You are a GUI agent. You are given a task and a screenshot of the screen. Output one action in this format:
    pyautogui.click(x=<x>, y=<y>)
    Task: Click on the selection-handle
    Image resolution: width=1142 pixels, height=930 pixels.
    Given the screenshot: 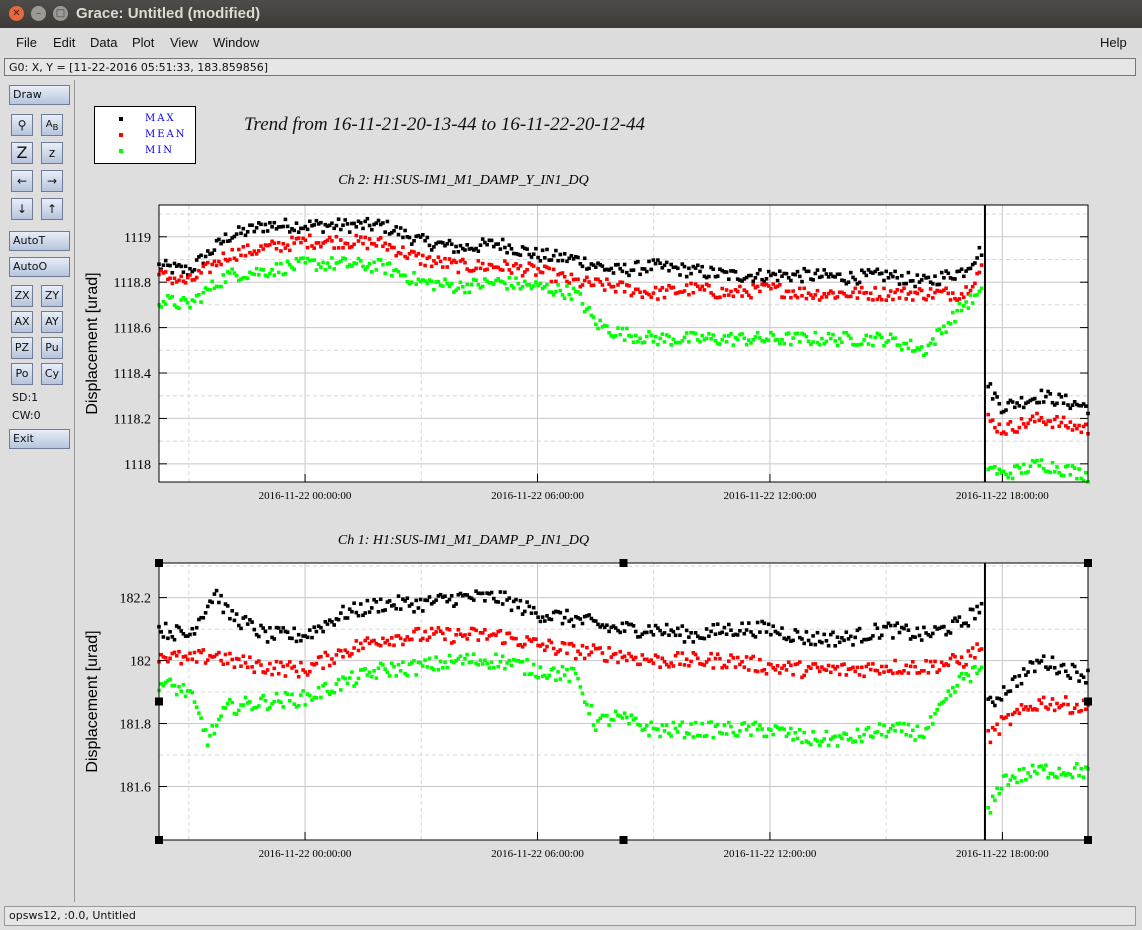 What is the action you would take?
    pyautogui.click(x=1088, y=701)
    